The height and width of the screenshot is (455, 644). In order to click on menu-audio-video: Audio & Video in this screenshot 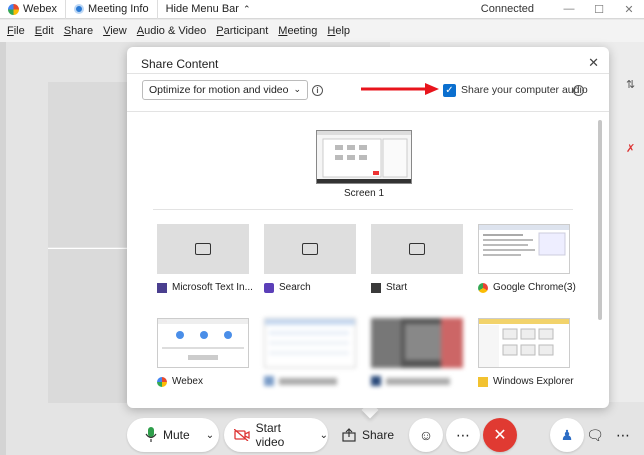, I will do `click(172, 31)`.